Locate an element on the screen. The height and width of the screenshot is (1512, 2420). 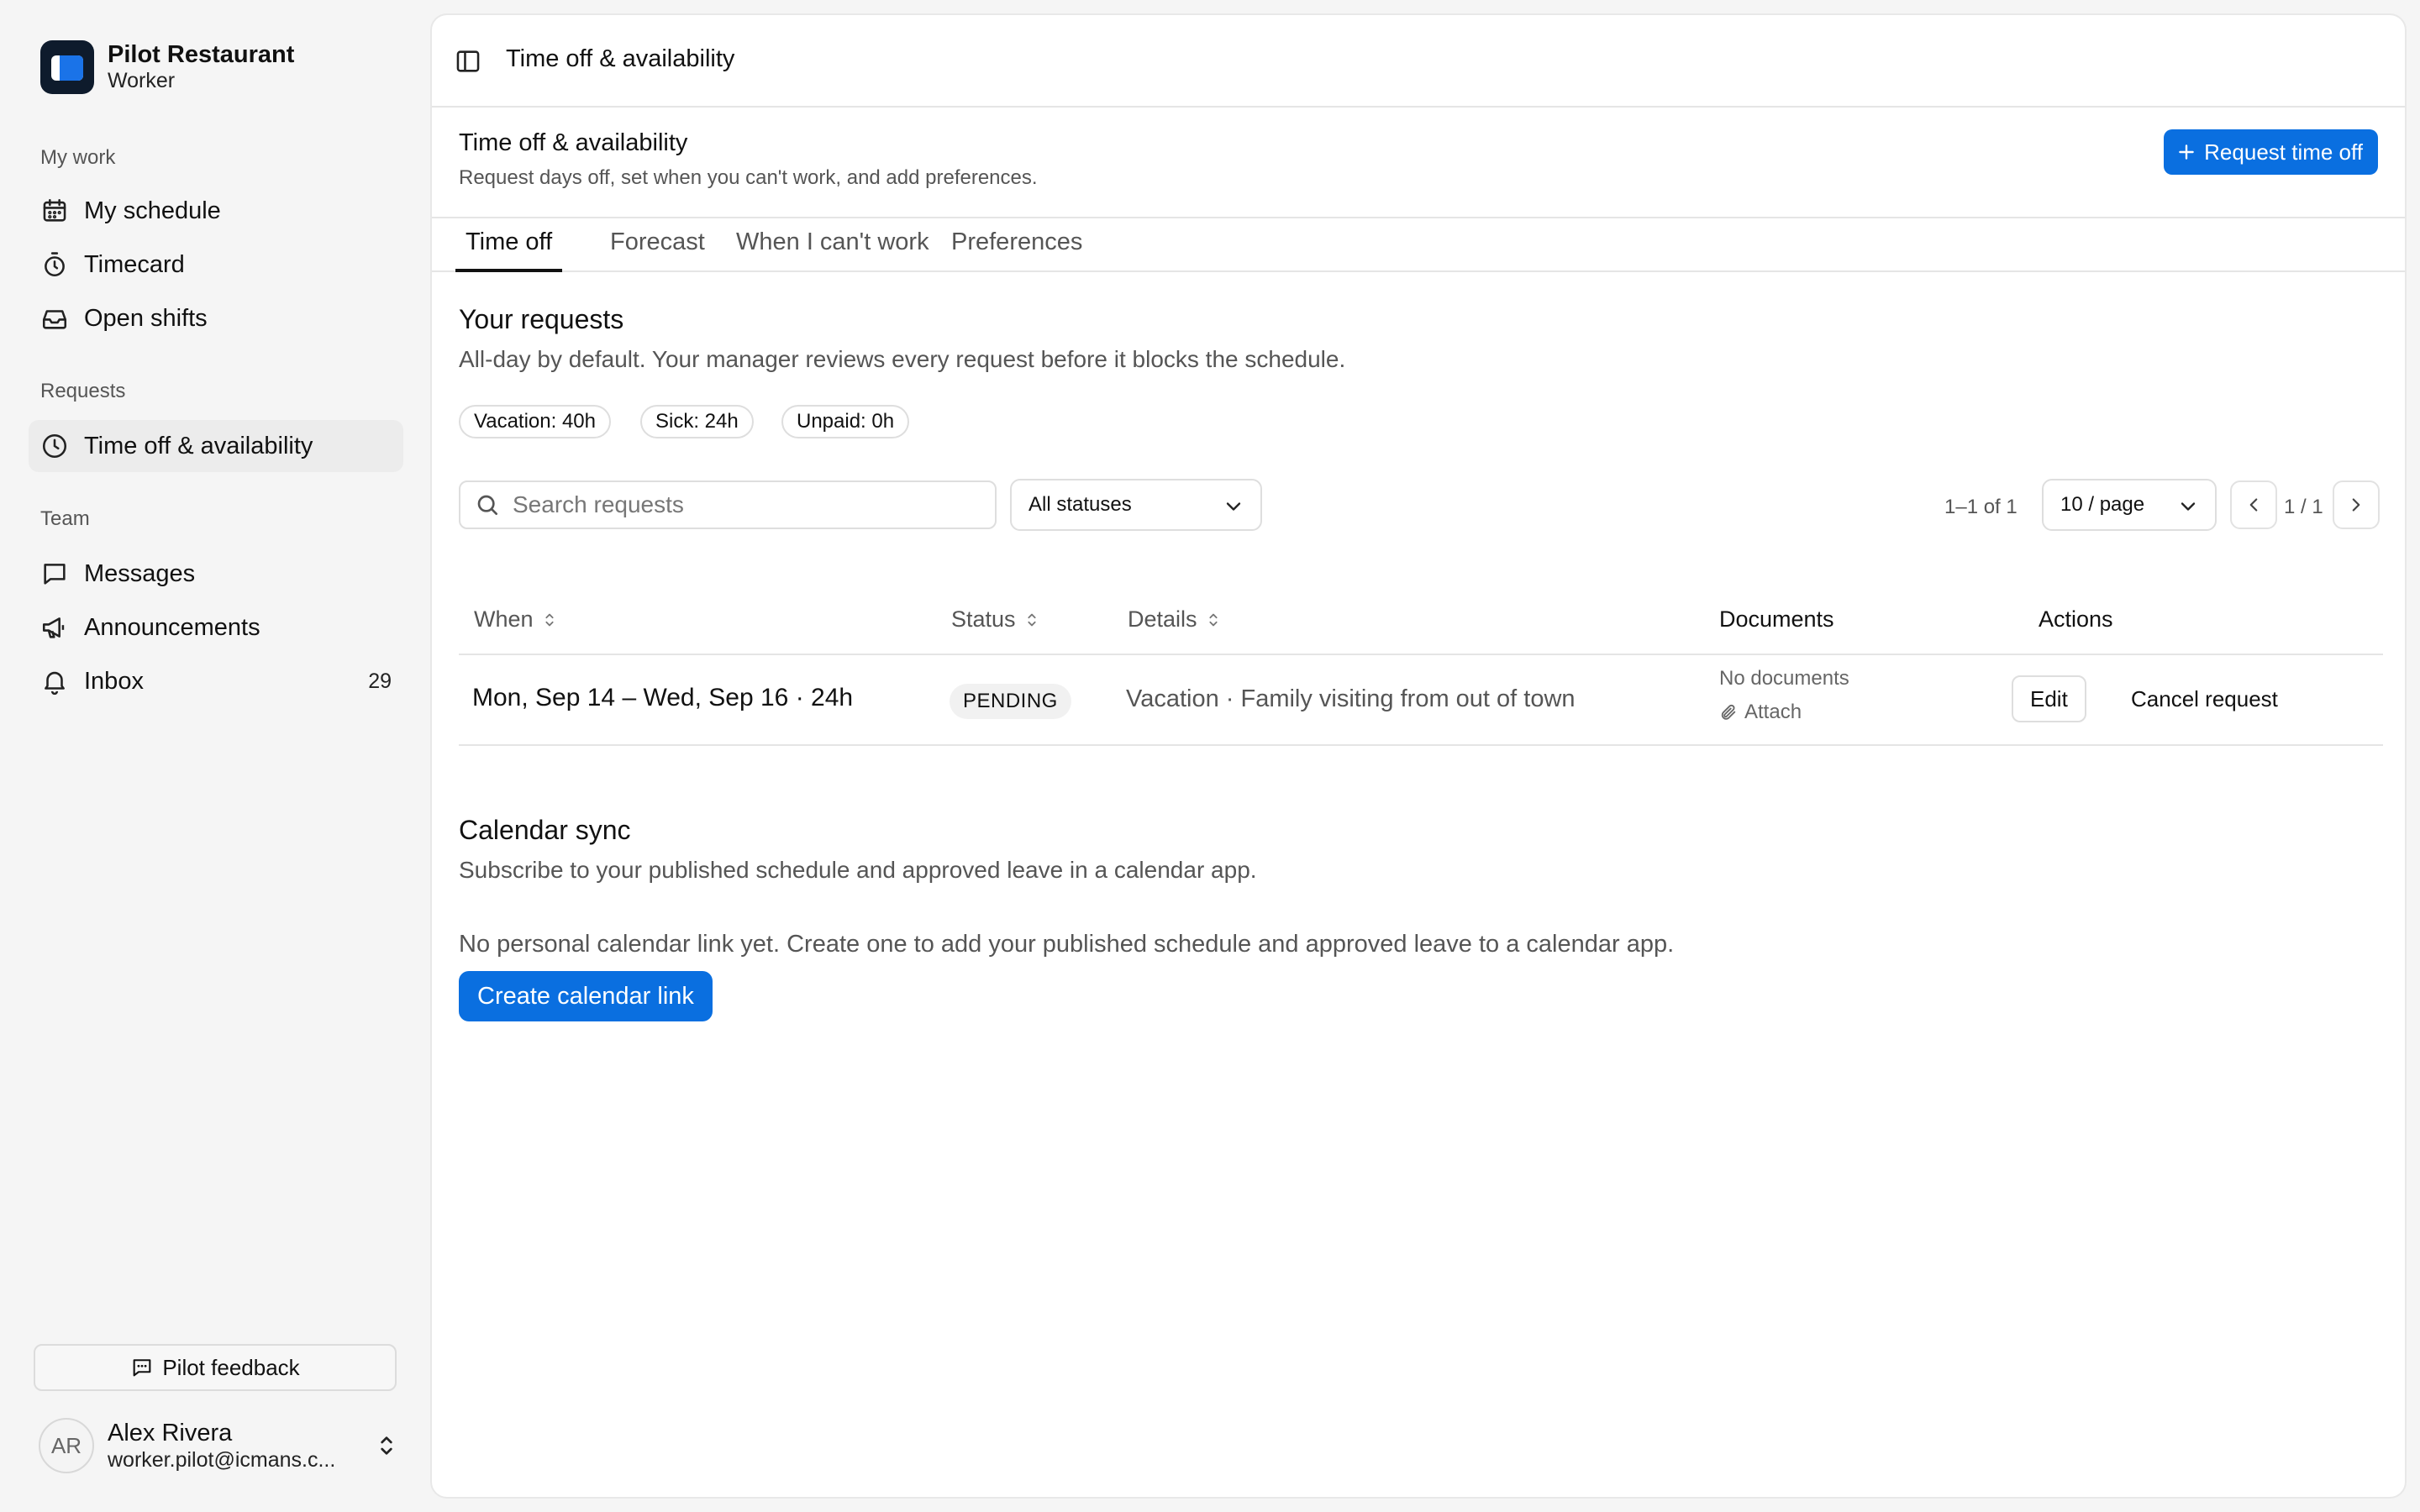
chevron-left-icon is located at coordinates (2254, 505).